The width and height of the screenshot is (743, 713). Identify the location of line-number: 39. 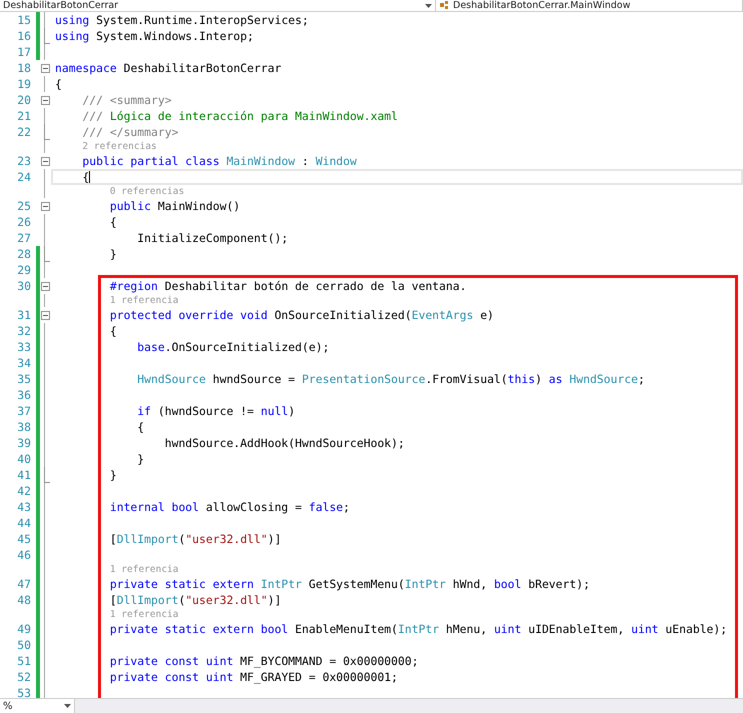
(24, 443).